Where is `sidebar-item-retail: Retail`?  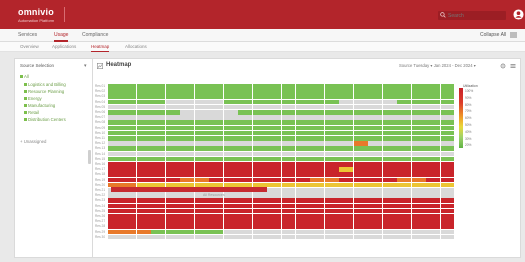
sidebar-item-retail: Retail is located at coordinates (31, 113).